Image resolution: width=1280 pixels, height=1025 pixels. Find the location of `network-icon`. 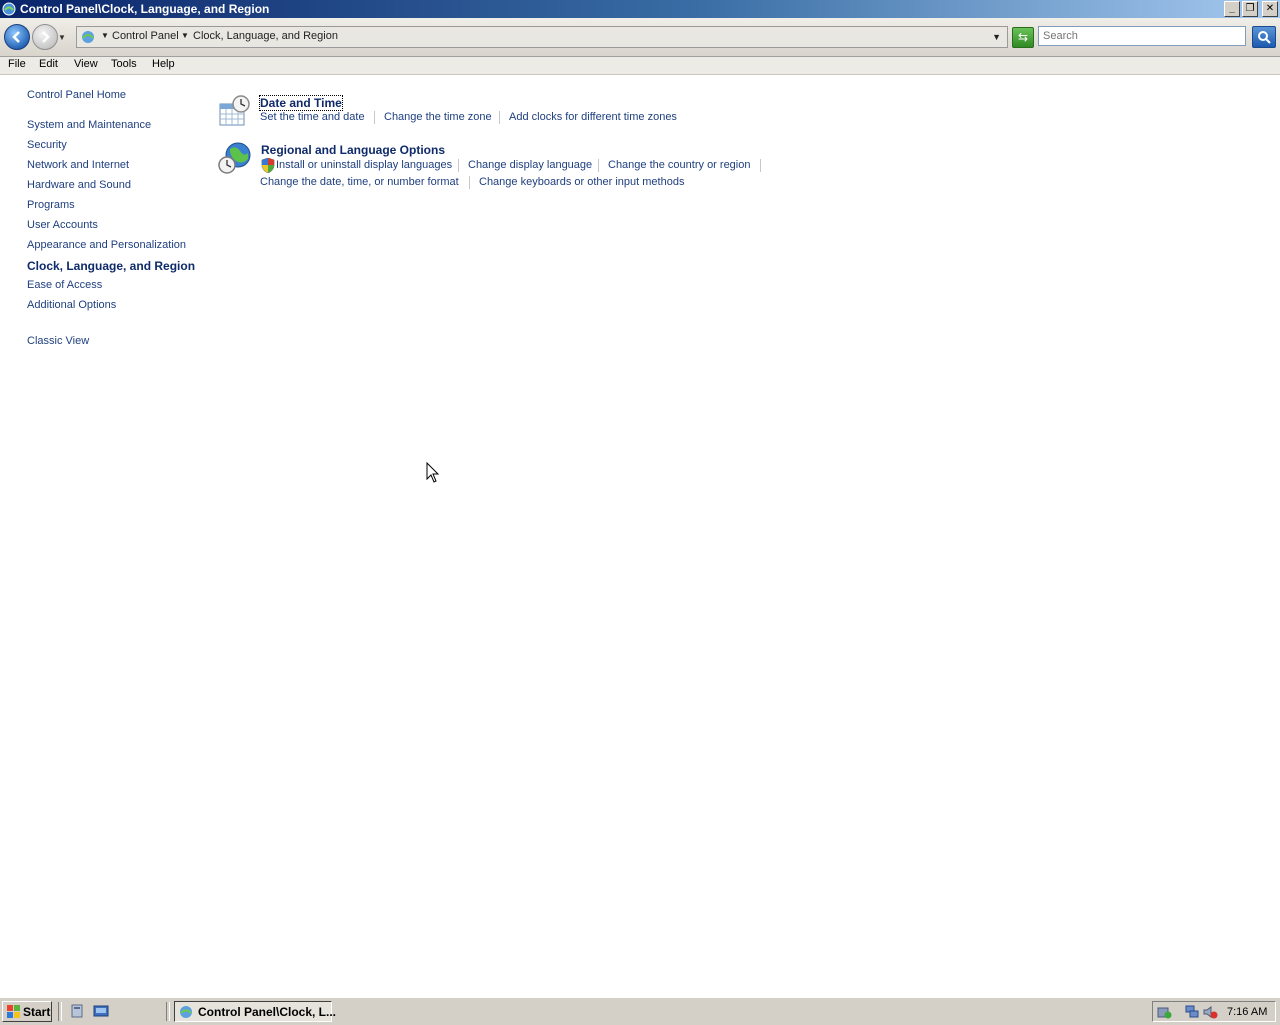

network-icon is located at coordinates (1192, 1012).